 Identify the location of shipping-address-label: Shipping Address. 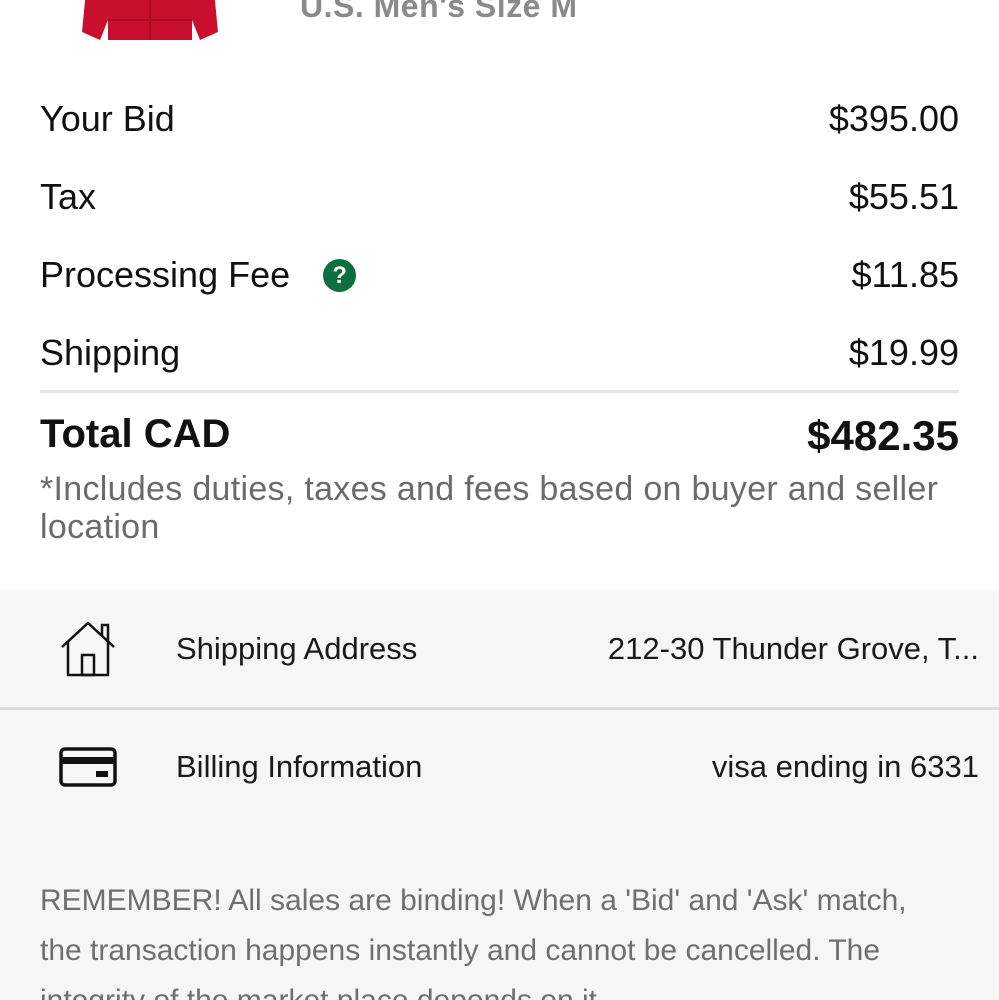
(297, 648).